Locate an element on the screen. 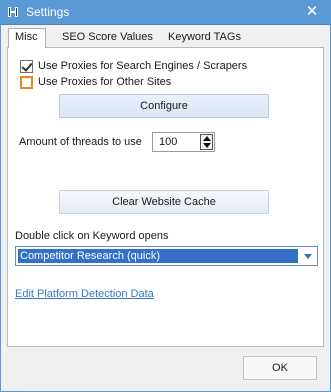 This screenshot has height=392, width=331. clear-website-cache-button: Clear Website Cache is located at coordinates (164, 202).